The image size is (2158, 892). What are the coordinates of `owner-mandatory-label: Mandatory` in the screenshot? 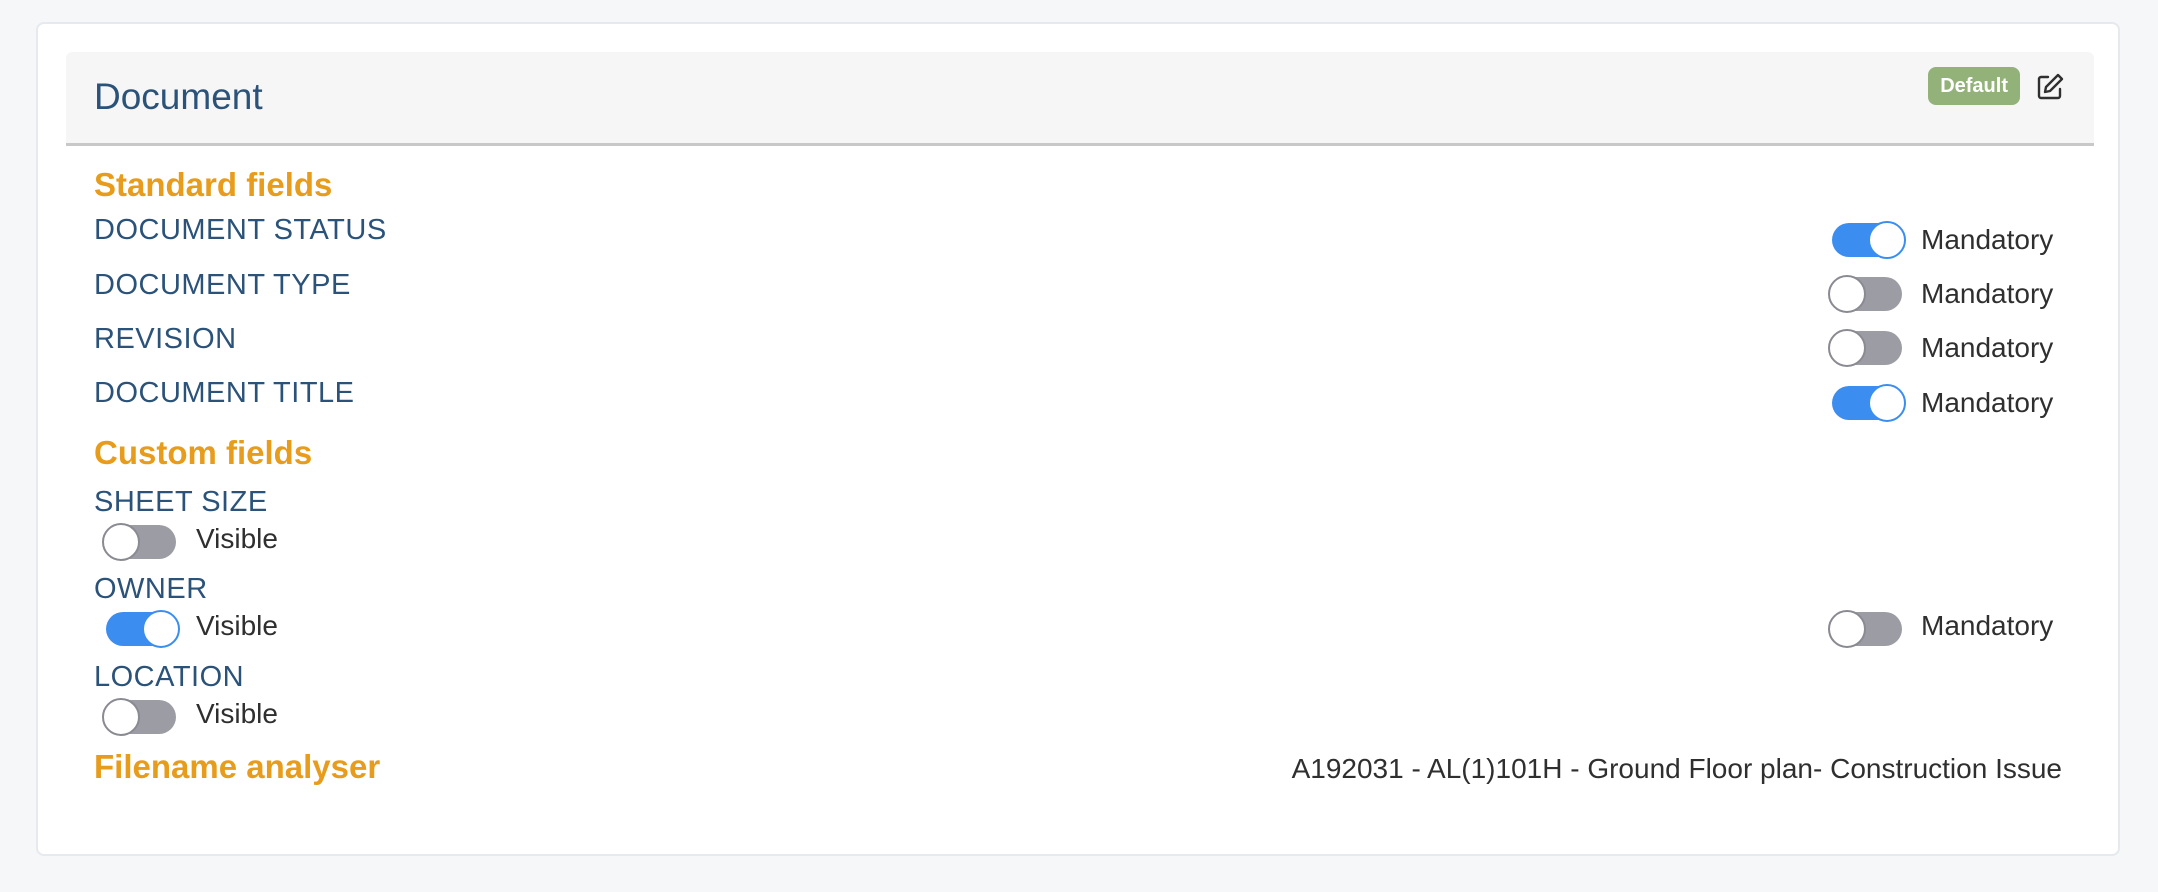 It's located at (1987, 626).